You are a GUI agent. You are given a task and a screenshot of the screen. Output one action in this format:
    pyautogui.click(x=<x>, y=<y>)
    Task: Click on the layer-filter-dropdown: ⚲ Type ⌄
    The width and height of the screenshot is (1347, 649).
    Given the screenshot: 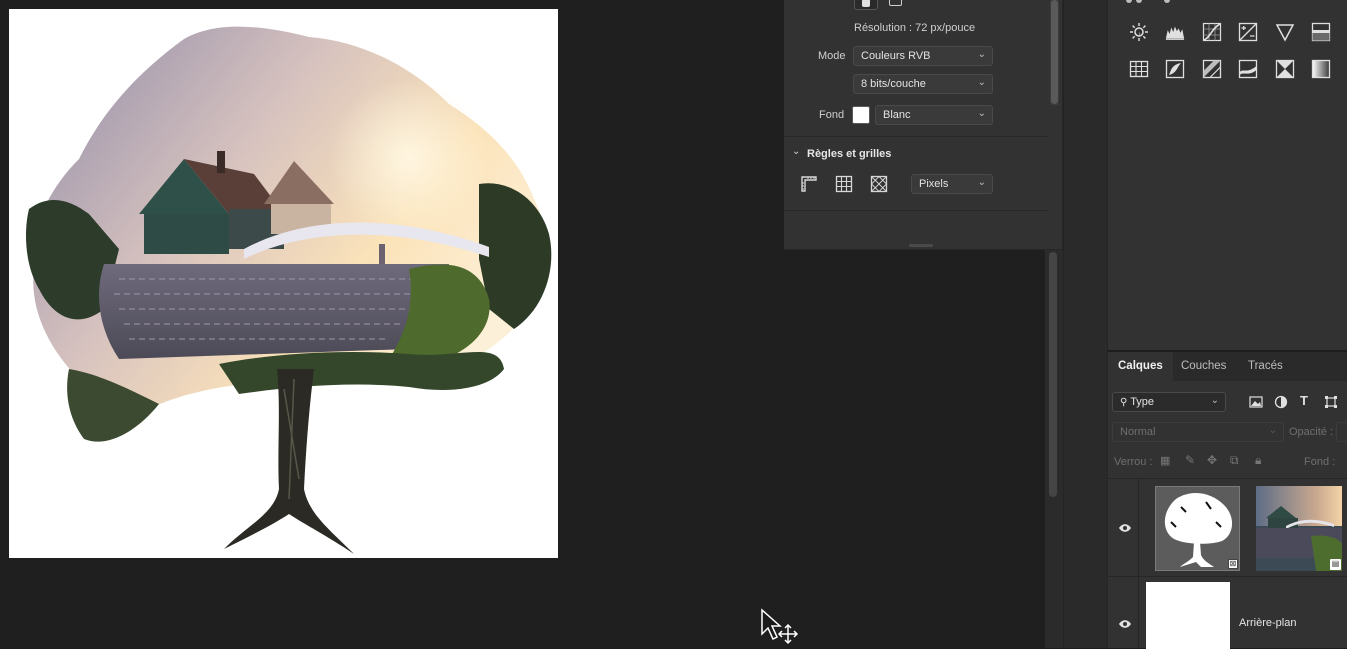 What is the action you would take?
    pyautogui.click(x=1169, y=402)
    